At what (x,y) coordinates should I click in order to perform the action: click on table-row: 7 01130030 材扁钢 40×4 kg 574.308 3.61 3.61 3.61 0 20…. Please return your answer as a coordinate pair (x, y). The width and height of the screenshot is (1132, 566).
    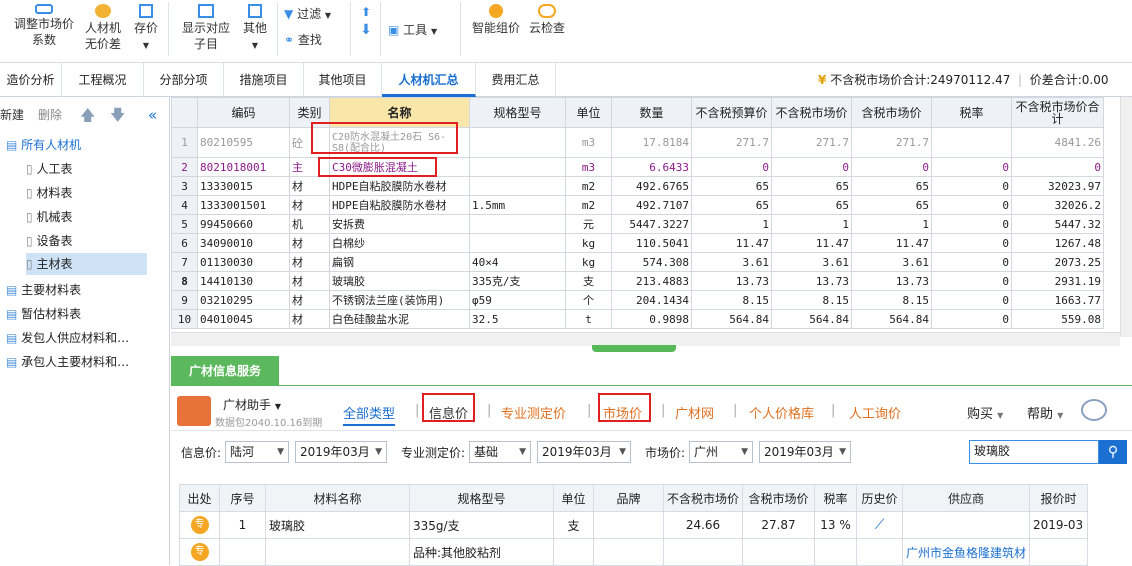
    Looking at the image, I should click on (637, 262).